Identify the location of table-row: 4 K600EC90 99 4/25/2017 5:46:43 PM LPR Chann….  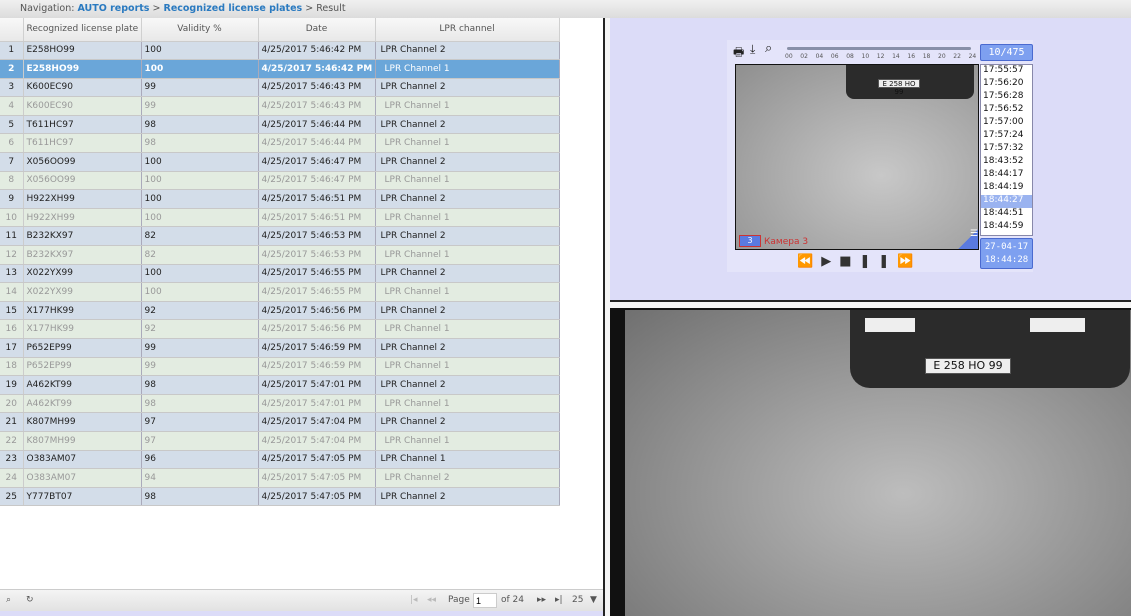
(280, 106).